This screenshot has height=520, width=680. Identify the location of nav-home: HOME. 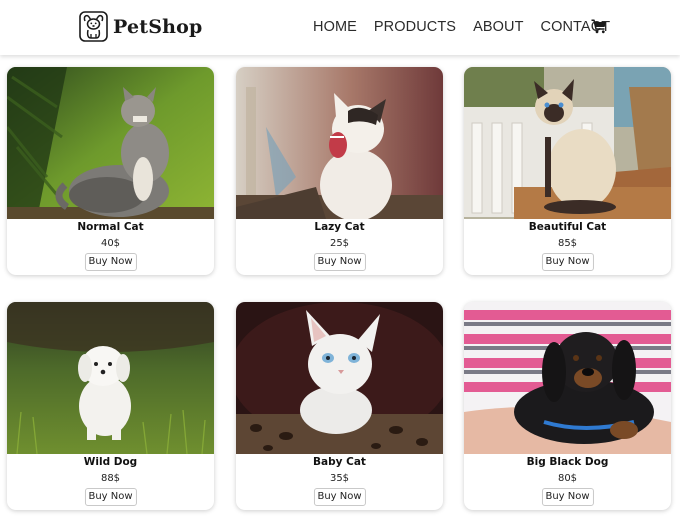
(335, 27).